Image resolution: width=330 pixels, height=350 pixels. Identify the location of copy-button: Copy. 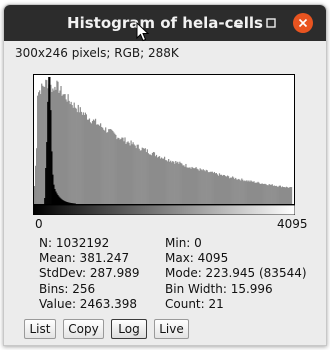
(83, 329).